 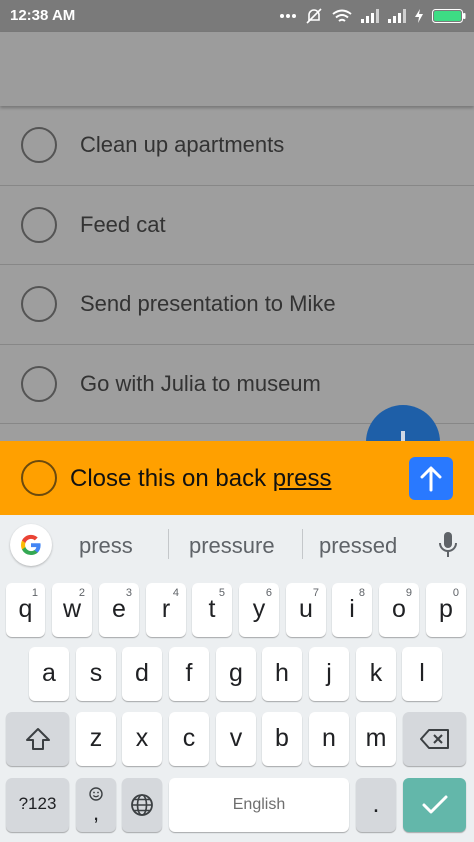 I want to click on todo-item: Clean up apartments, so click(x=237, y=146).